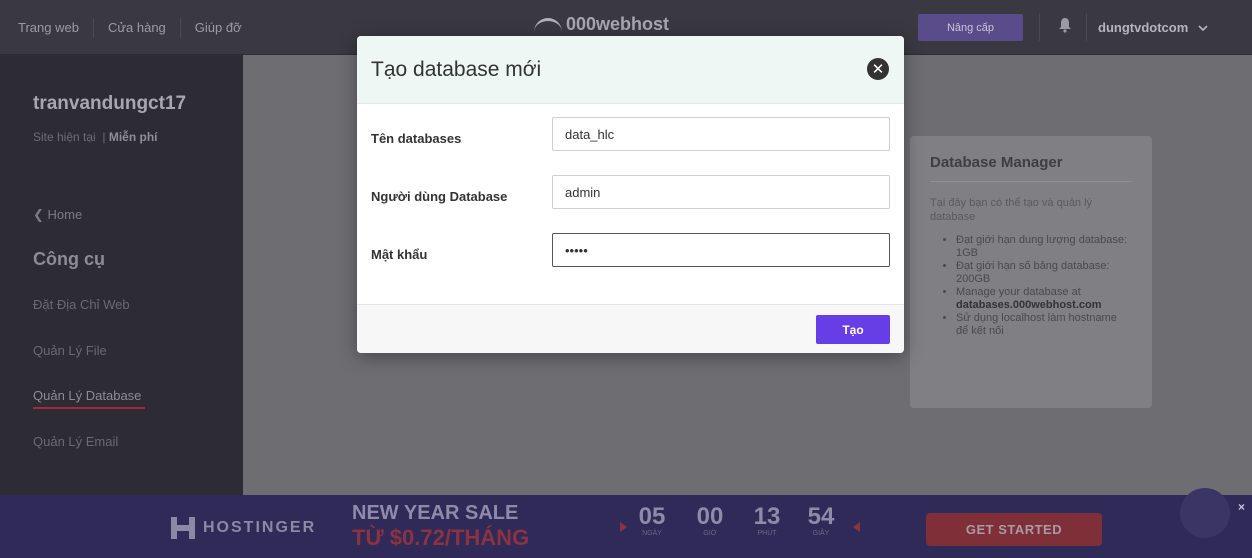 The image size is (1252, 558). I want to click on countdown-seconds: 54 GIÂY, so click(821, 520).